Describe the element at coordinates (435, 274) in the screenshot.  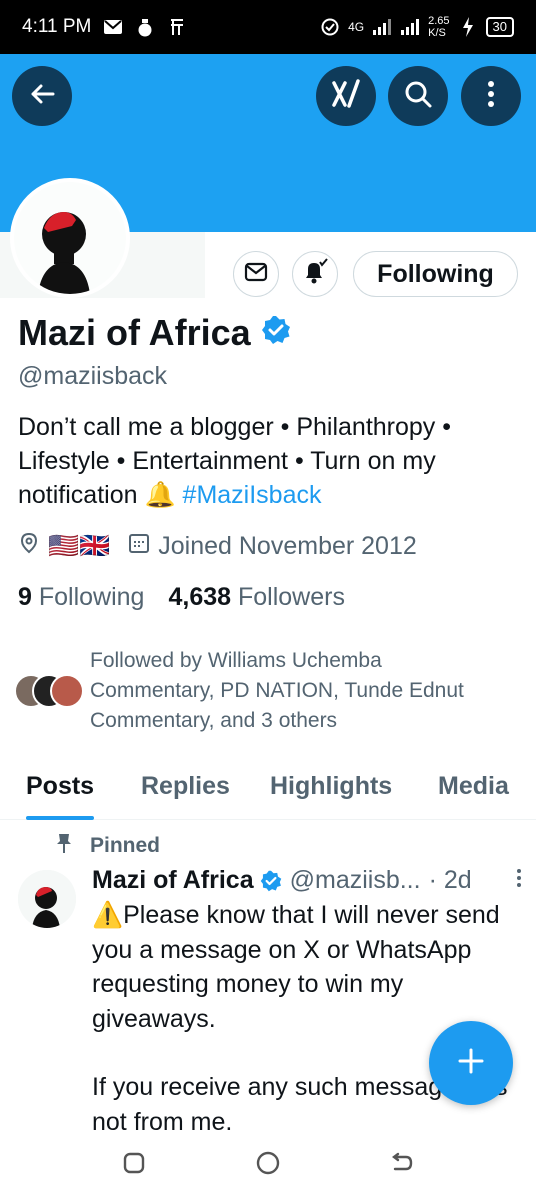
I see `following-button: Following` at that location.